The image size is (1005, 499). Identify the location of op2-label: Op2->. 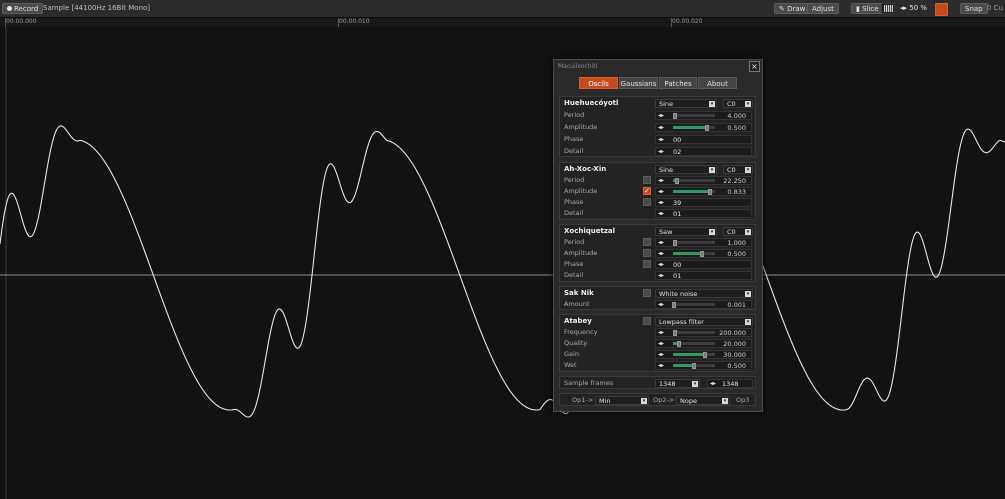
(664, 400).